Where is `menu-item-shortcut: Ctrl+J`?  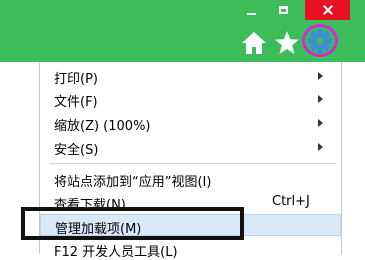
menu-item-shortcut: Ctrl+J is located at coordinates (291, 201).